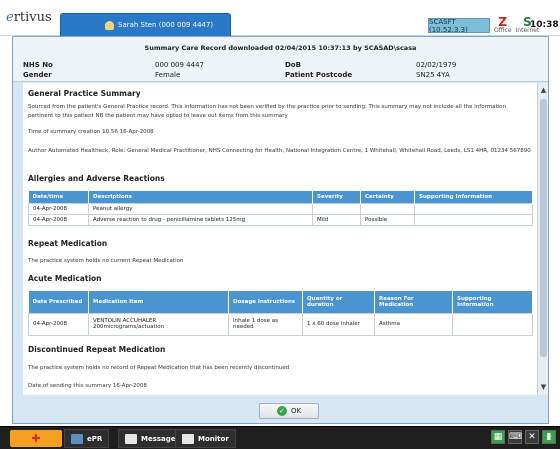 This screenshot has height=449, width=560. Describe the element at coordinates (213, 438) in the screenshot. I see `monitor-label: Monitor` at that location.